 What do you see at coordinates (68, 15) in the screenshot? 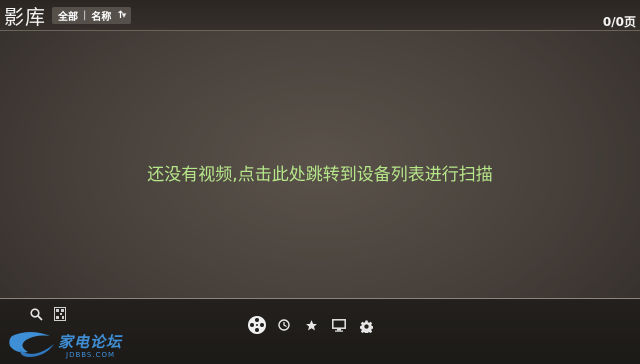
I see `filter-all-label: 全部` at bounding box center [68, 15].